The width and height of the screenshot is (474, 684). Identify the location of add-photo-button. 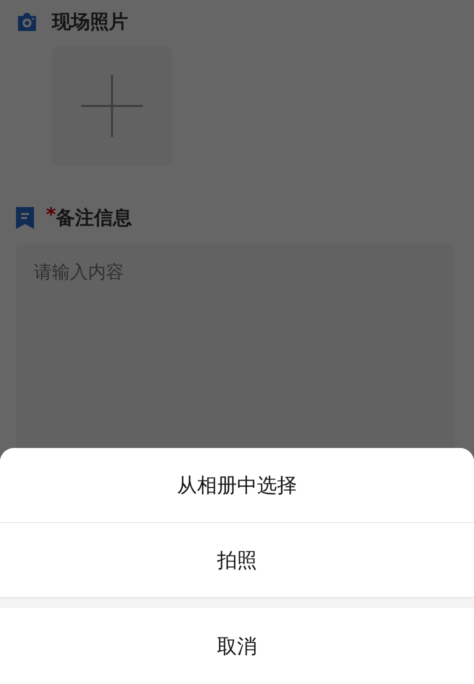
(112, 106).